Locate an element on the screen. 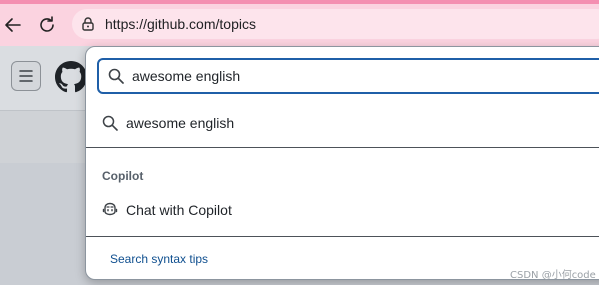  reload-button is located at coordinates (47, 25).